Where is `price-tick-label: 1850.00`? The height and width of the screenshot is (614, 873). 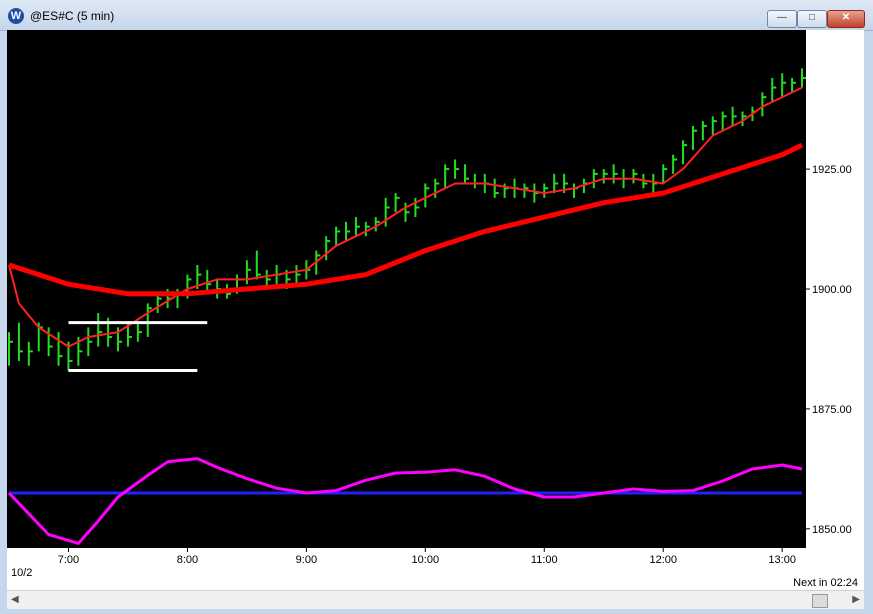
price-tick-label: 1850.00 is located at coordinates (832, 530).